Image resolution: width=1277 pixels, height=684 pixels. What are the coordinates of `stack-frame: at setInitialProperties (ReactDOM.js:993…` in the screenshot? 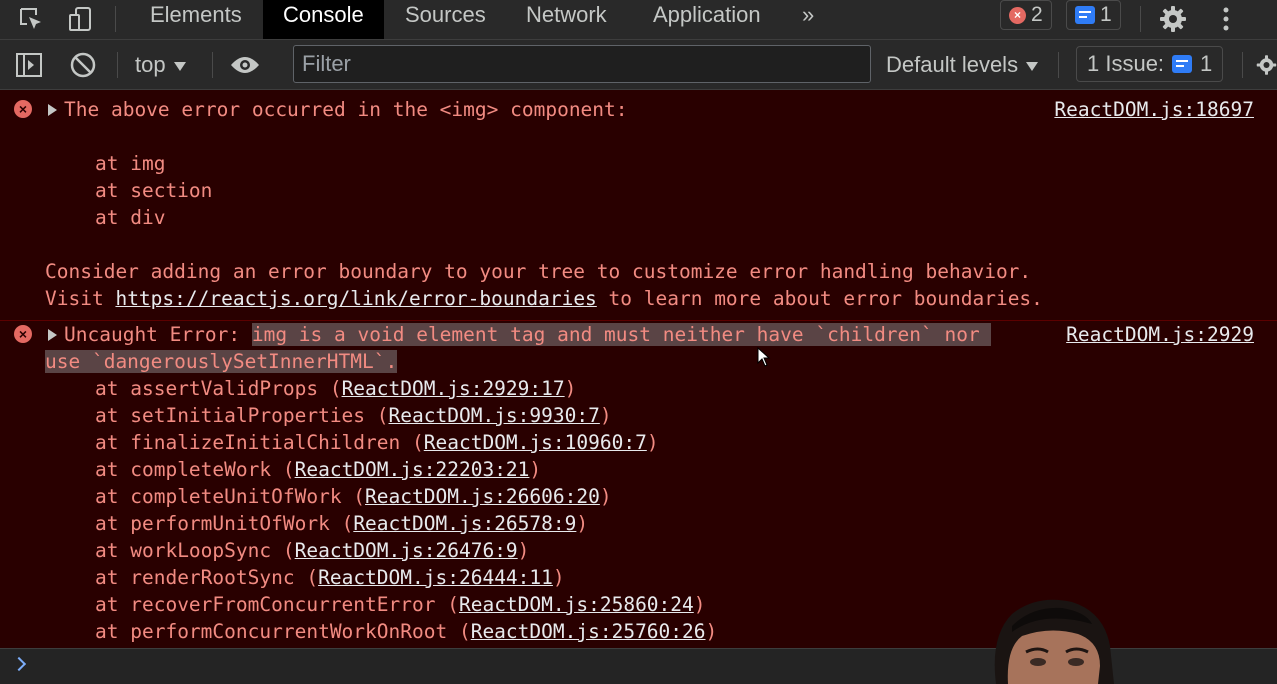 It's located at (353, 415).